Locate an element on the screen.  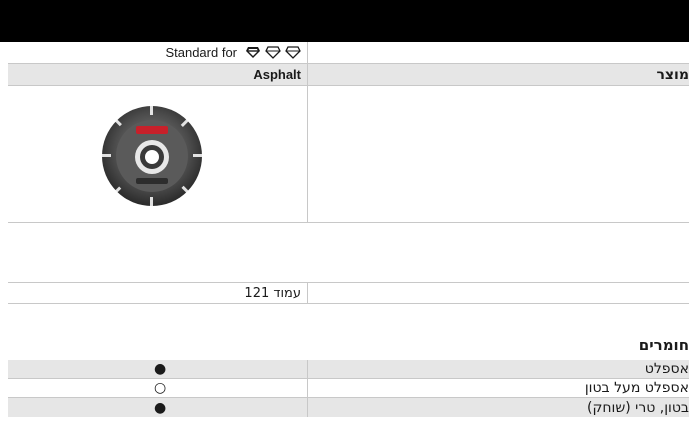
material-name-cell: אספלט is located at coordinates (498, 369).